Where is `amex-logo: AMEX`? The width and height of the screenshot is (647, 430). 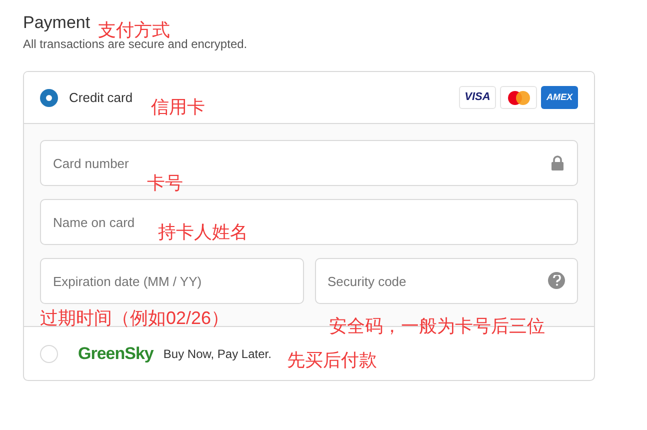
amex-logo: AMEX is located at coordinates (559, 97).